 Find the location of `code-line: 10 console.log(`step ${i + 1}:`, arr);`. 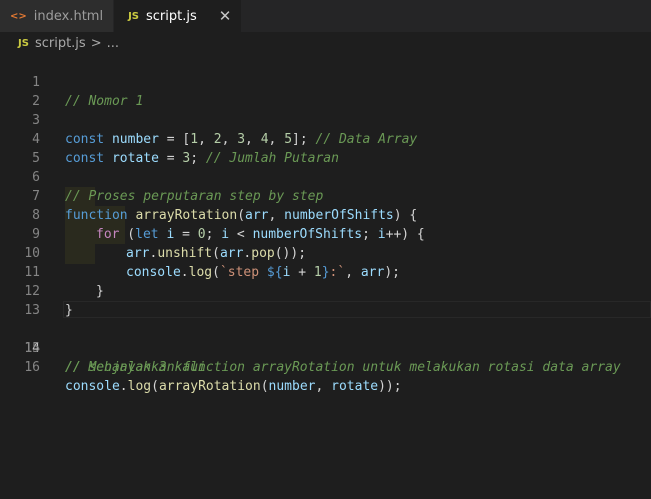

code-line: 10 console.log(`step ${i + 1}:`, arr); is located at coordinates (325, 252).